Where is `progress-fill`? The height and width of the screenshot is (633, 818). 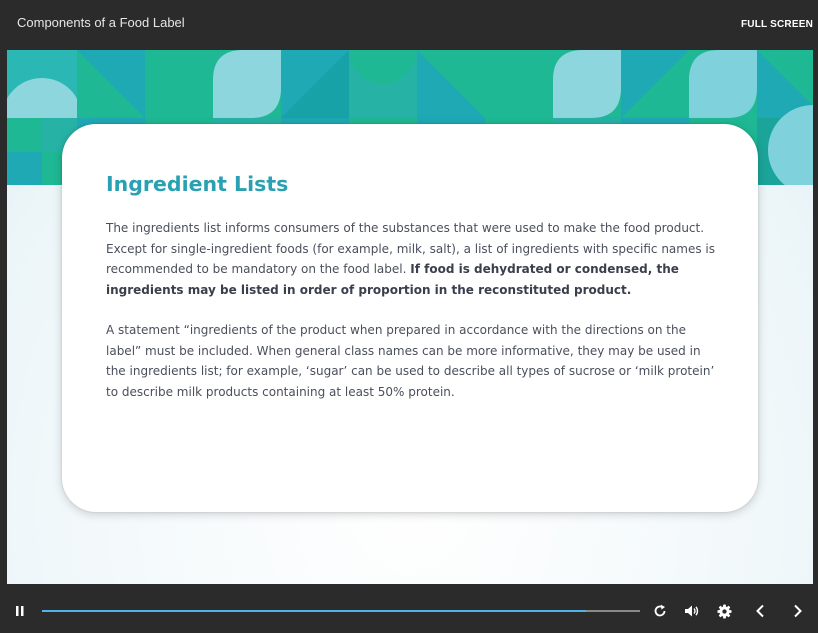 progress-fill is located at coordinates (314, 611).